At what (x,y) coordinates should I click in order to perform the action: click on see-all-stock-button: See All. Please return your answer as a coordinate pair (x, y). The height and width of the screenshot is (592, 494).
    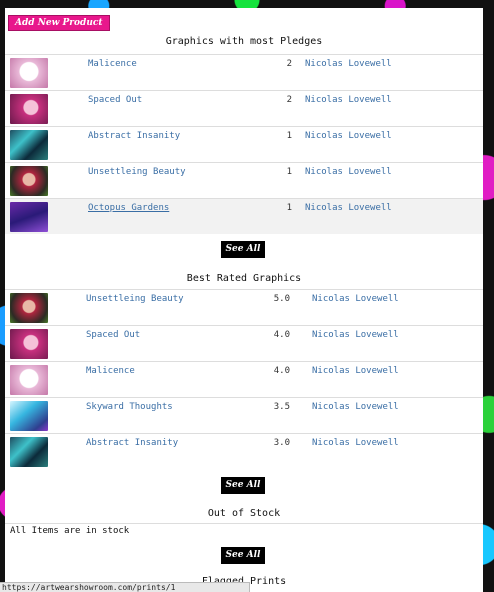
    Looking at the image, I should click on (243, 555).